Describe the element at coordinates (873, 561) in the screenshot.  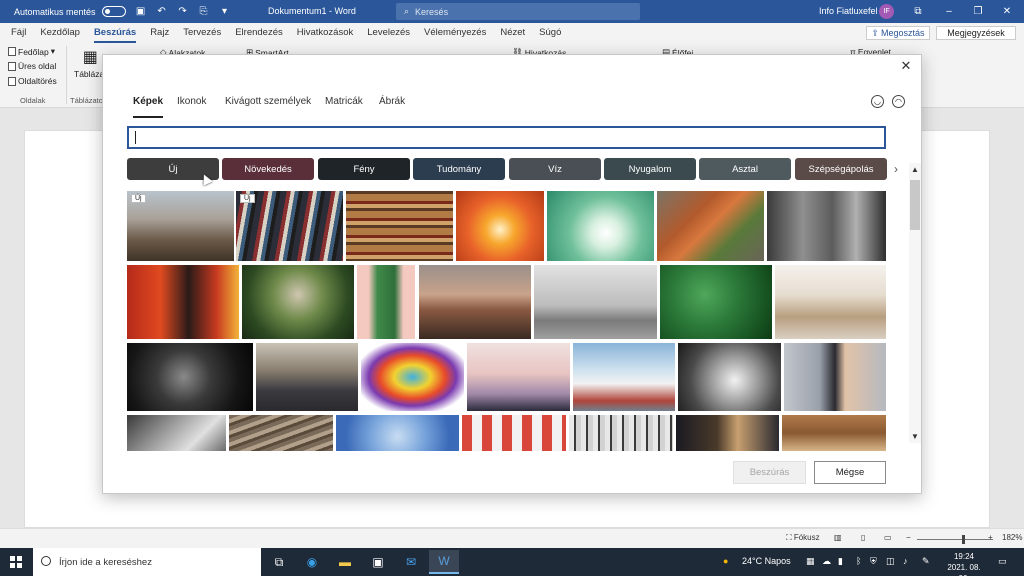
I see `security-icon: ⛨` at that location.